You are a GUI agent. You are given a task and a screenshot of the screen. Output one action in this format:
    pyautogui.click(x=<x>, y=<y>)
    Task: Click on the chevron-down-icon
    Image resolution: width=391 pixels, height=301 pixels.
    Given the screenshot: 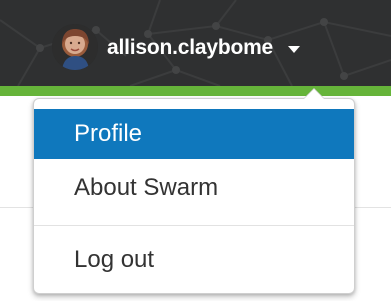 What is the action you would take?
    pyautogui.click(x=294, y=49)
    